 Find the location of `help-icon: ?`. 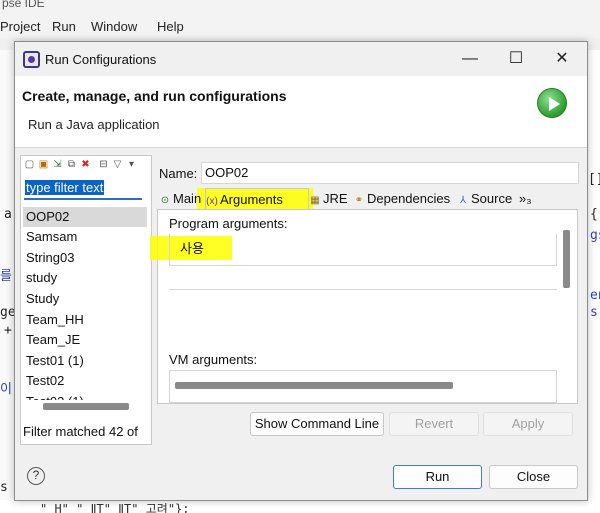

help-icon: ? is located at coordinates (36, 476).